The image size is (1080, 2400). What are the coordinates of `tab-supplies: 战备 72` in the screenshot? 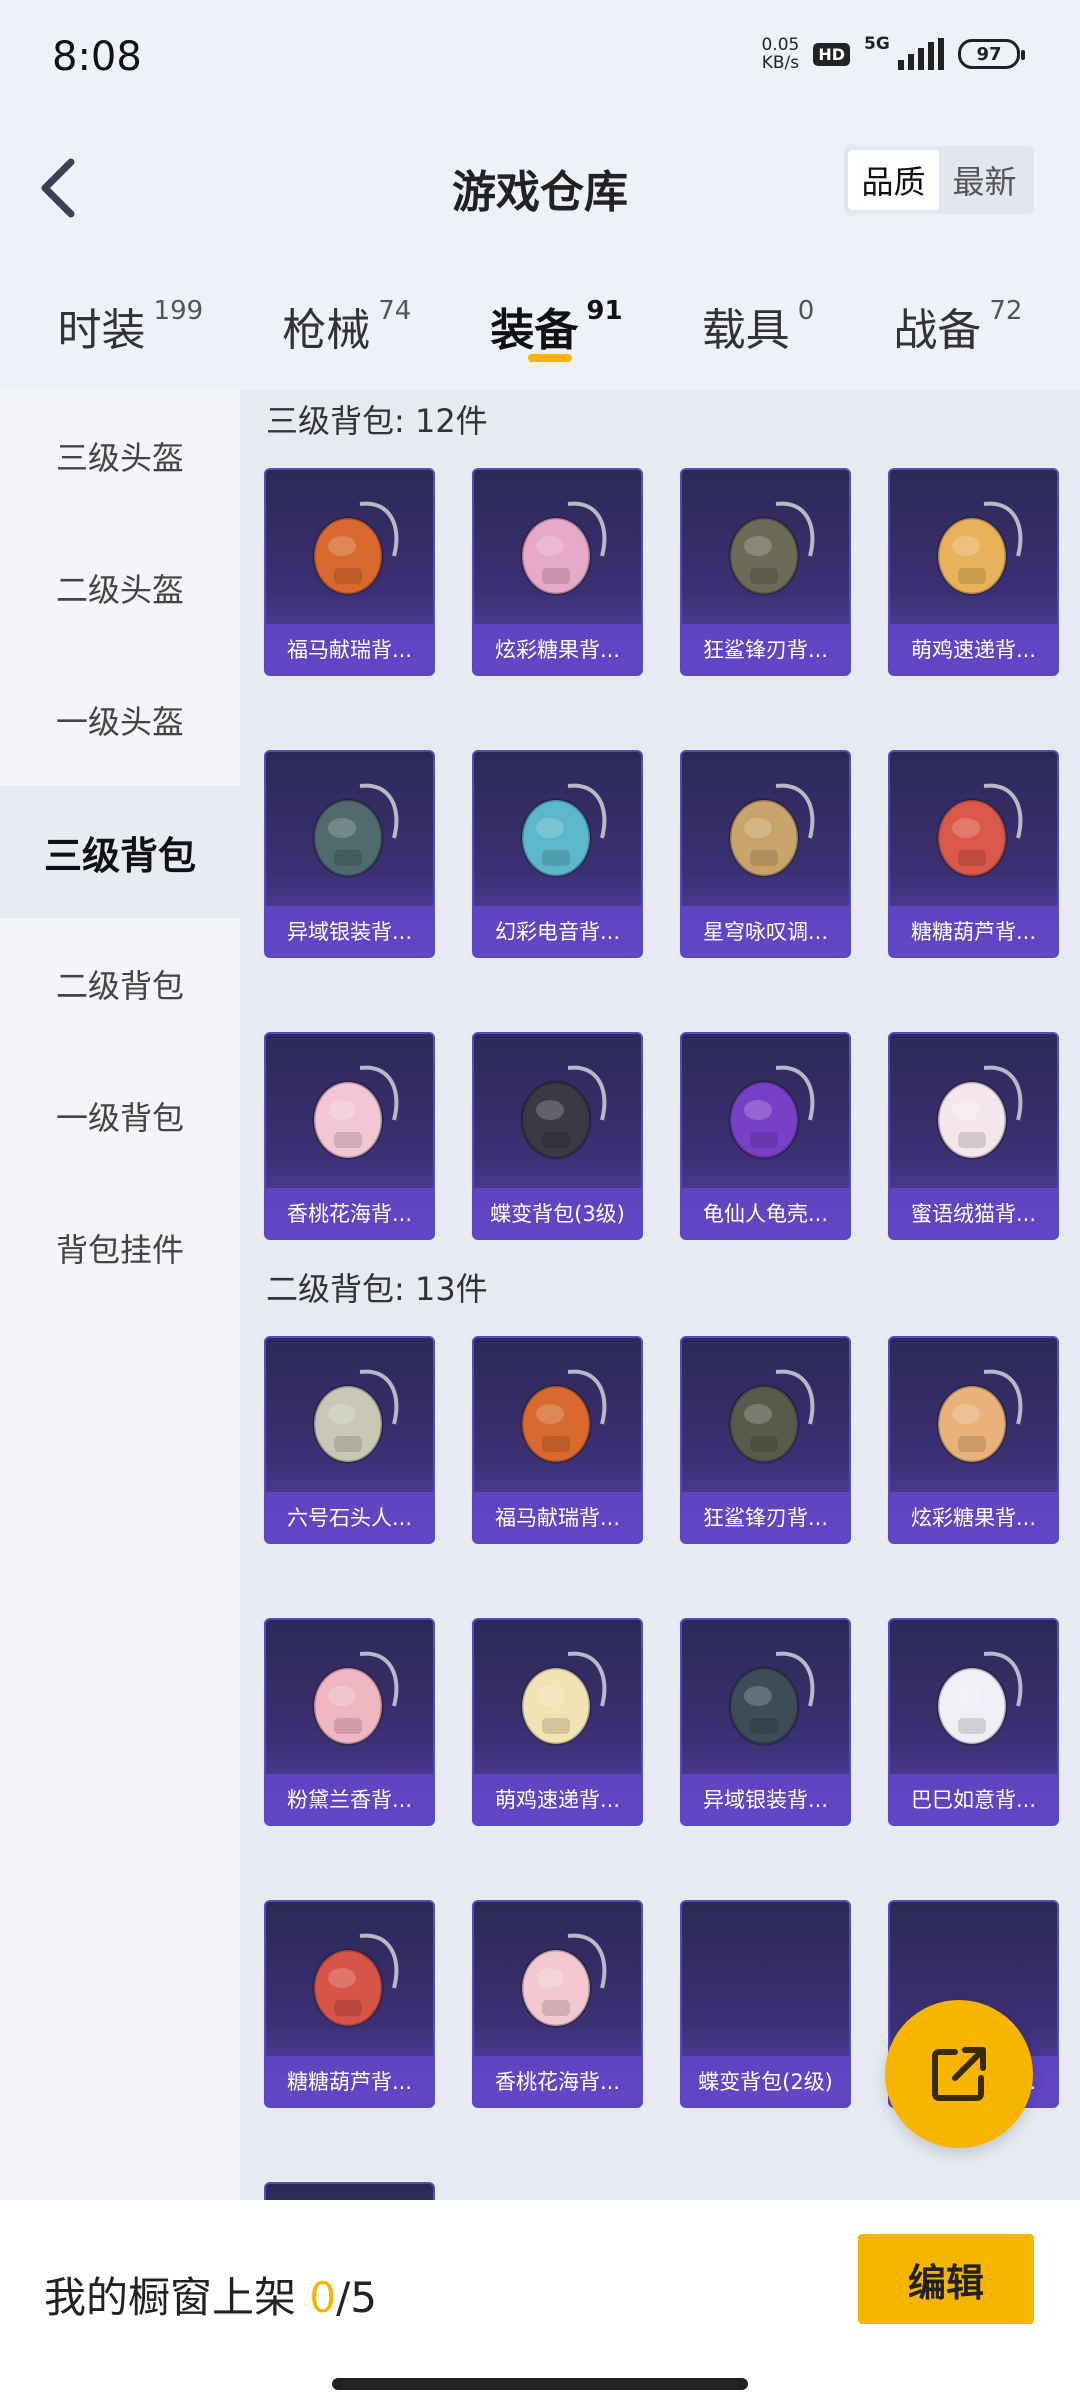 It's located at (957, 330).